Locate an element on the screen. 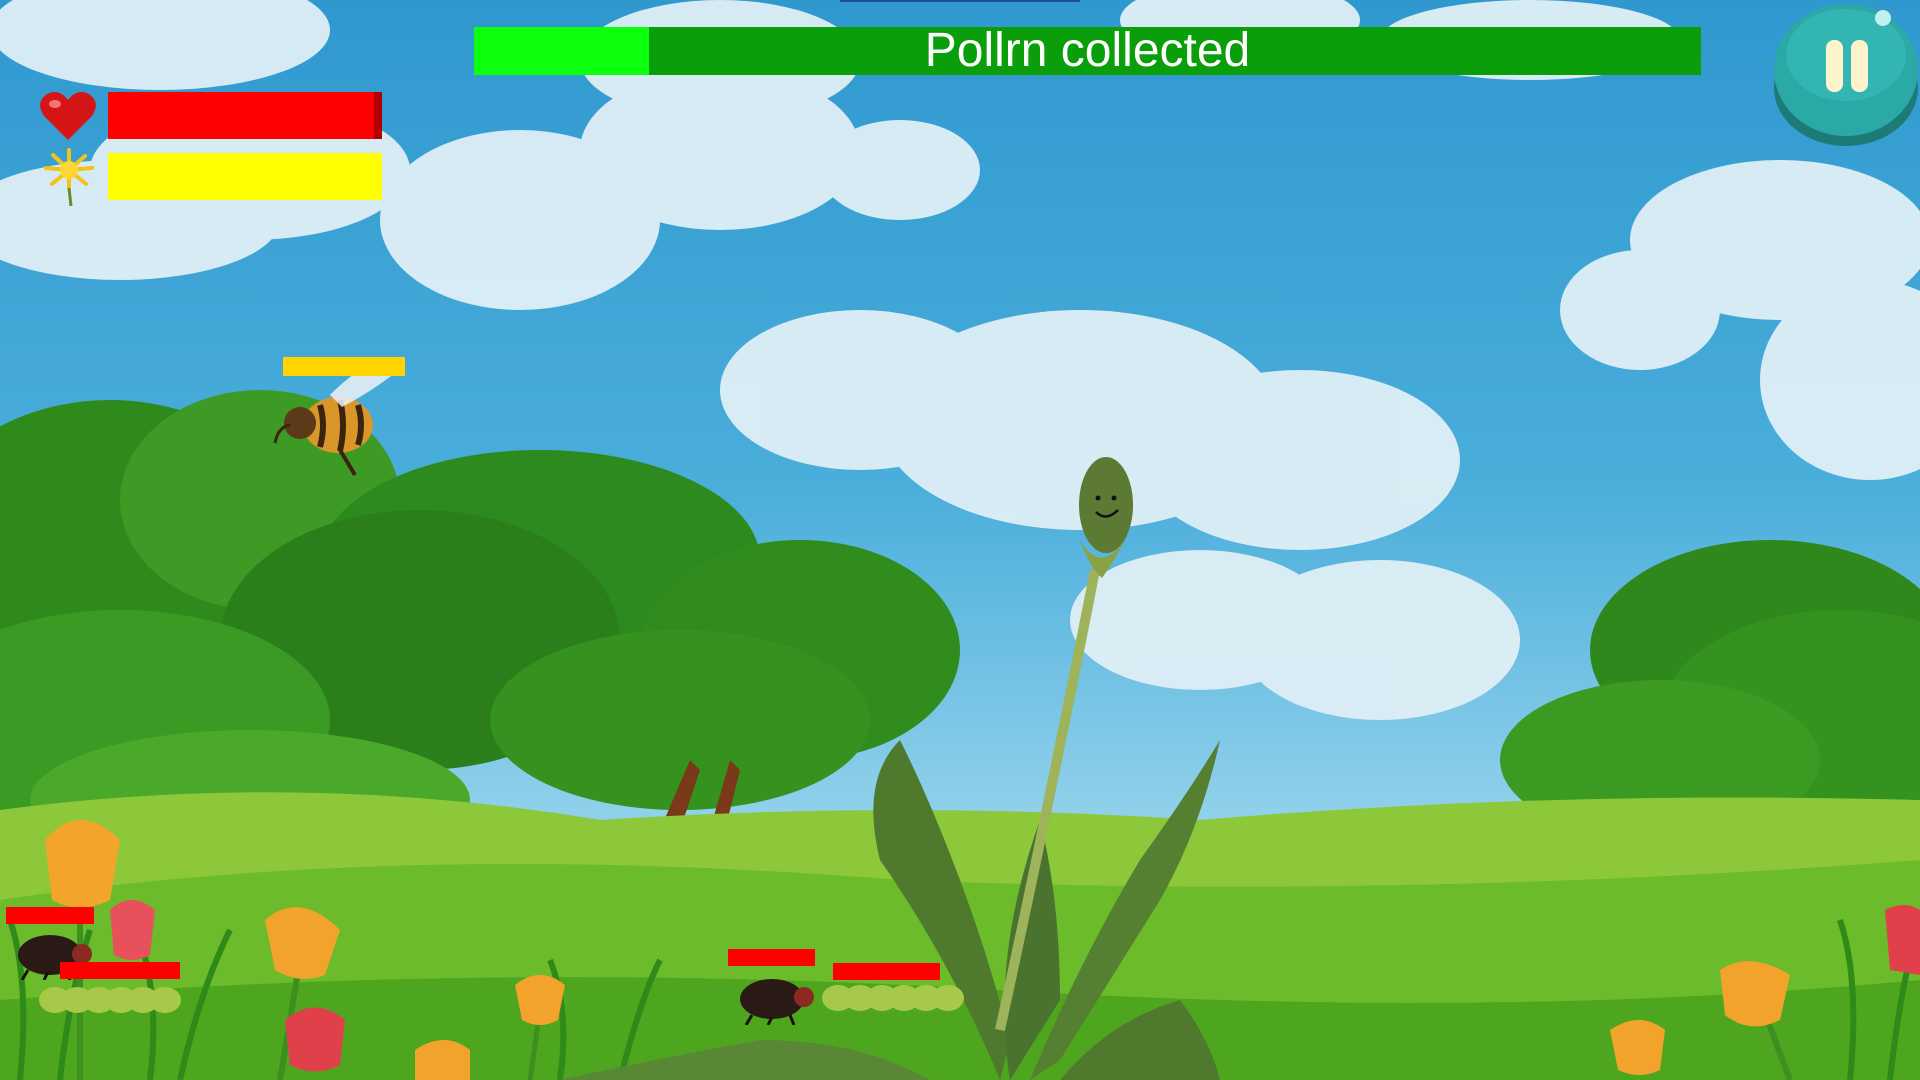 This screenshot has width=1920, height=1080. heart-icon is located at coordinates (68, 116).